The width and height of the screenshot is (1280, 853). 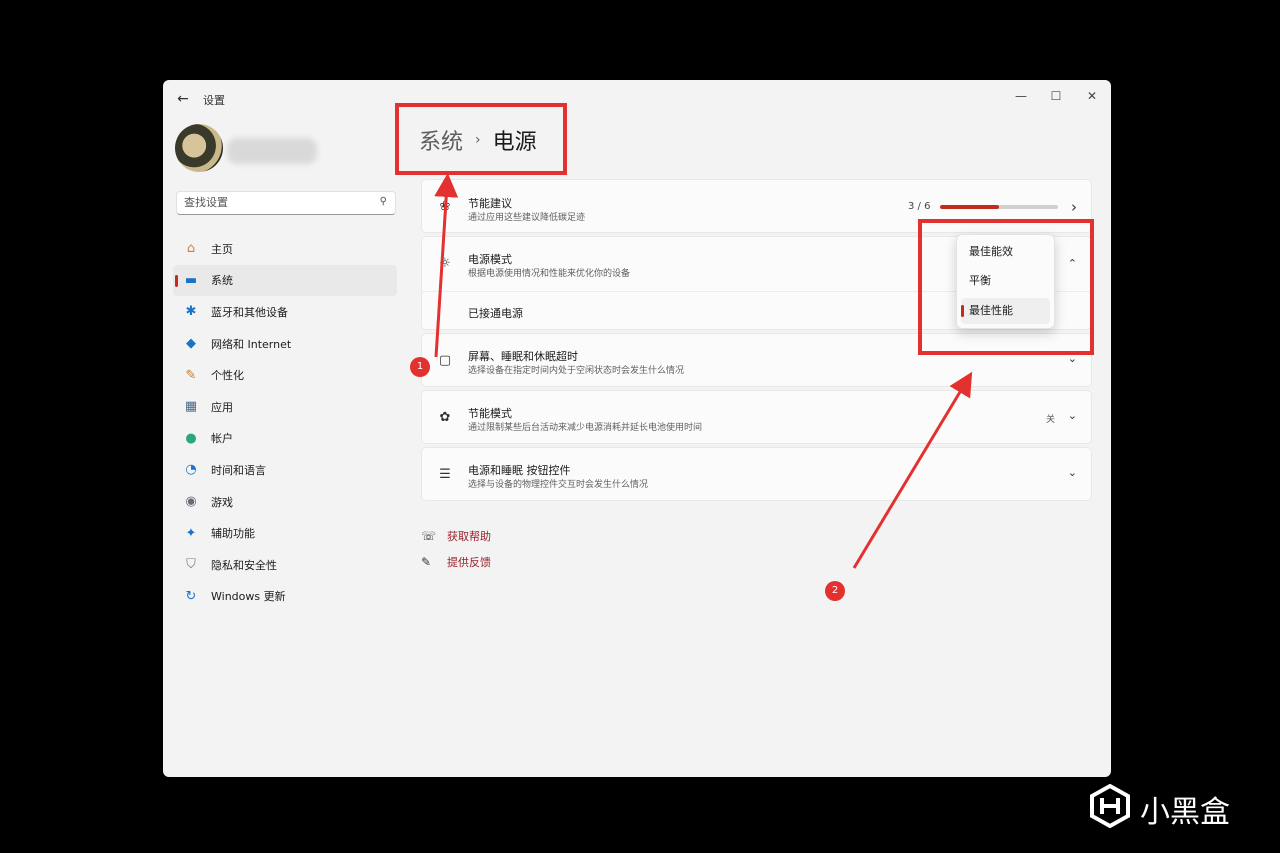 I want to click on watermark-text: 小黑盒, so click(x=1185, y=812).